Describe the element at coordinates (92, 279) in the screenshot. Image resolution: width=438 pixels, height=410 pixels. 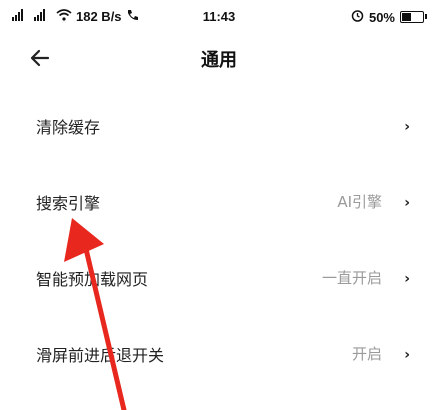
I see `setting-label: 智能预加载网页` at that location.